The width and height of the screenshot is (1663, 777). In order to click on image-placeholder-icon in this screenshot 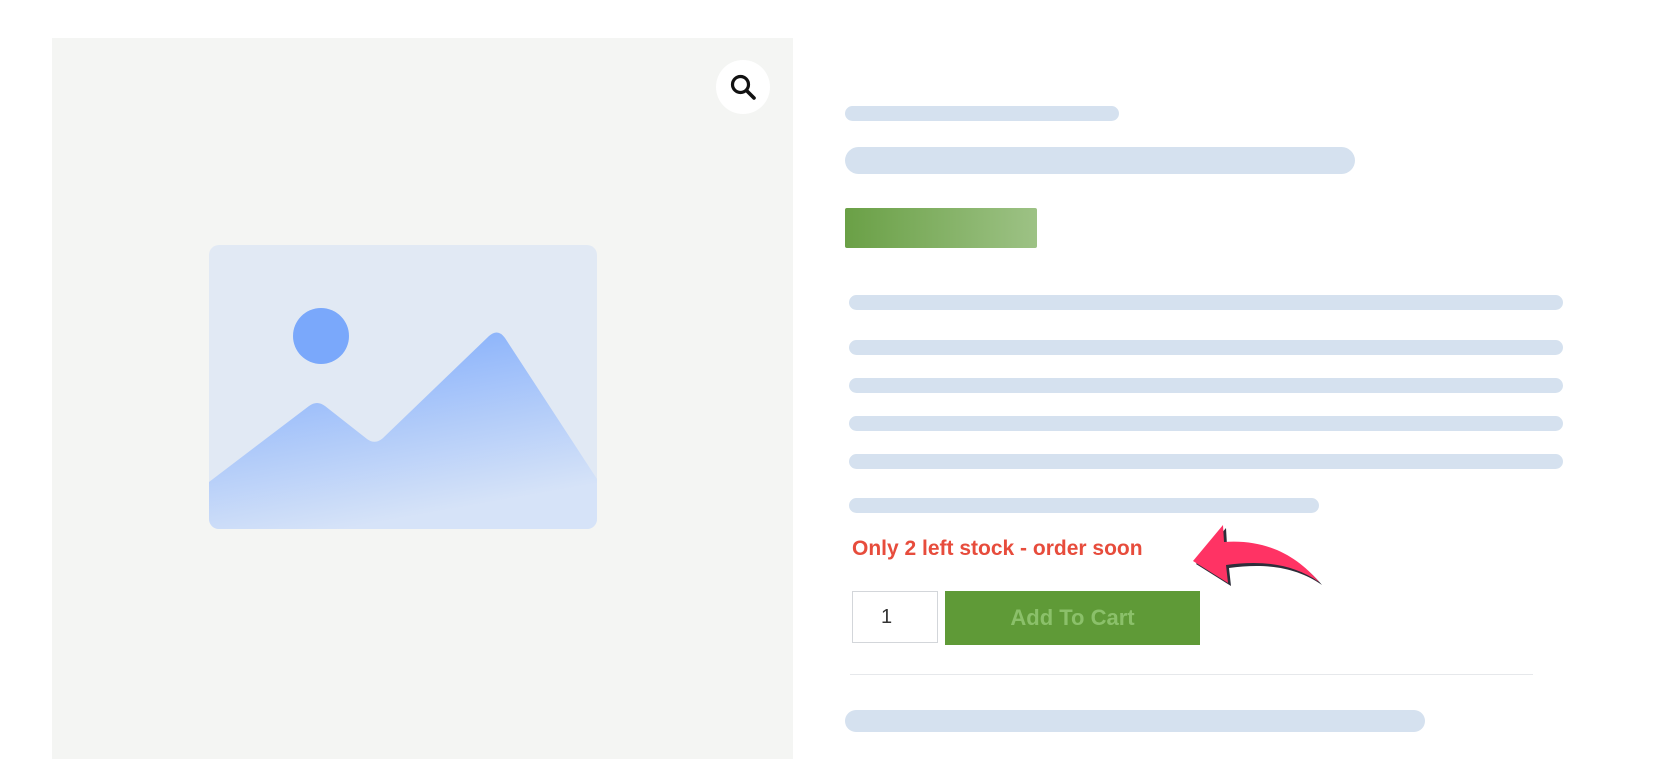, I will do `click(403, 387)`.